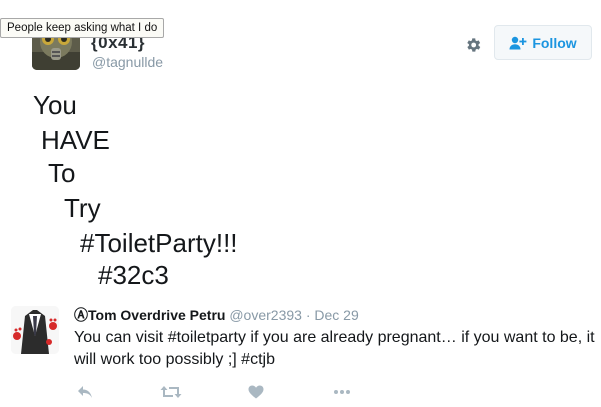  Describe the element at coordinates (127, 62) in the screenshot. I see `profile-screen-name: @tagnullde` at that location.